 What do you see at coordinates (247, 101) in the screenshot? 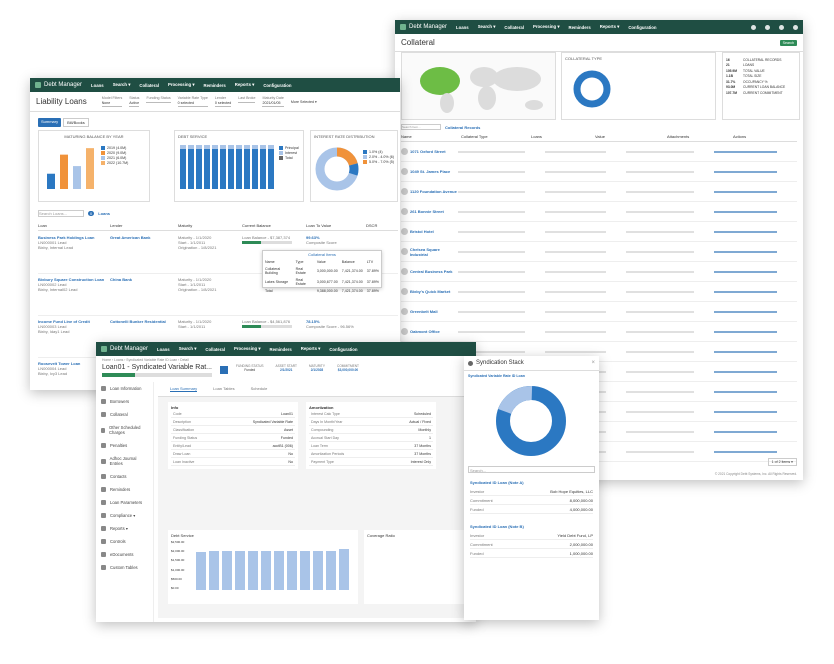
I see `filter-field: Last Broke` at bounding box center [247, 101].